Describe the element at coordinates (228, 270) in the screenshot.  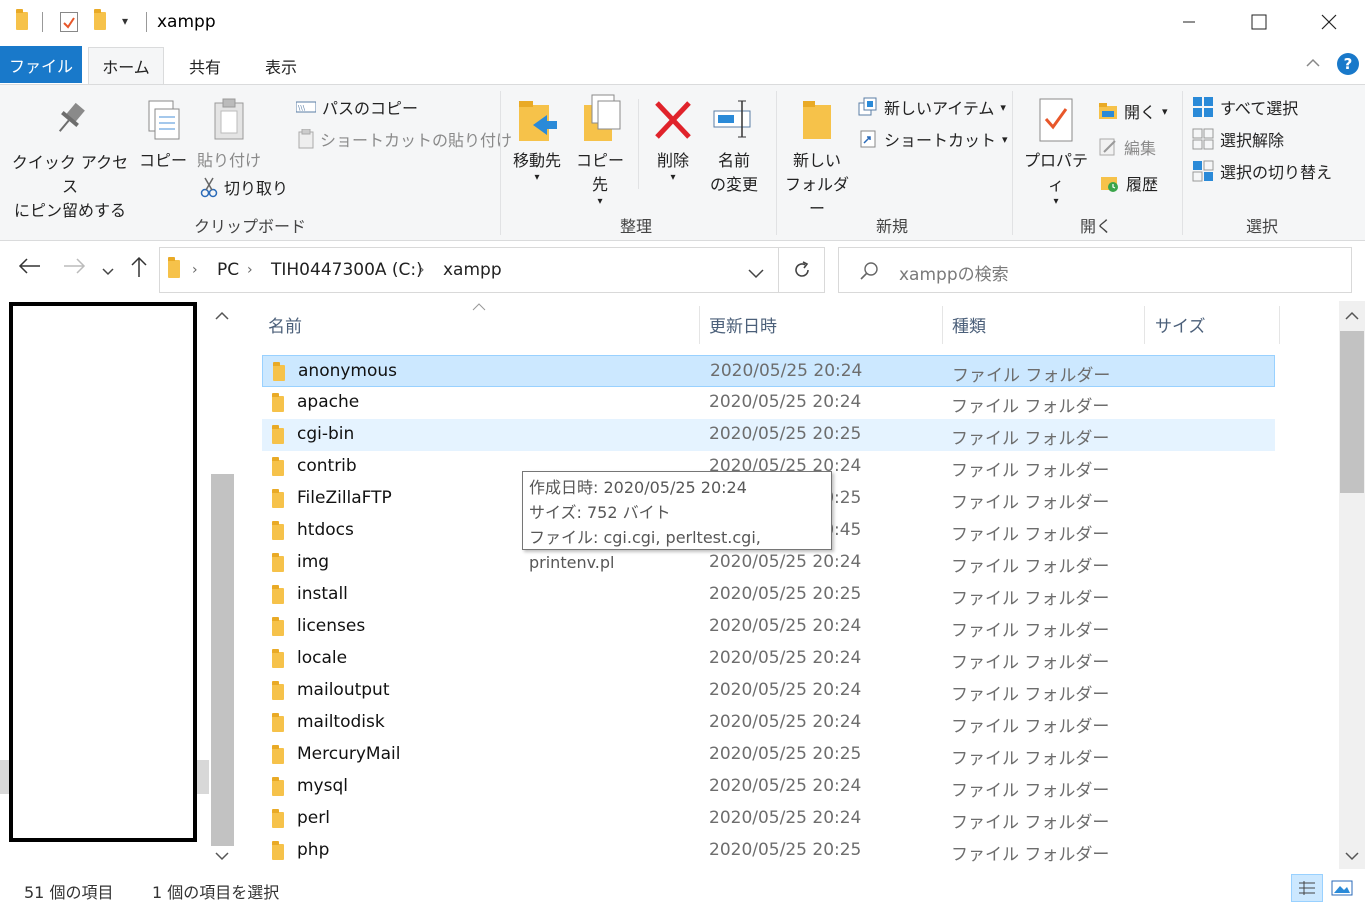
I see `breadcrumb-pc: PC` at that location.